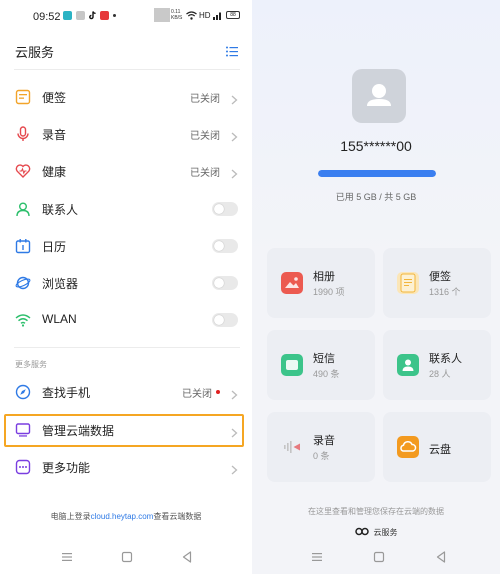 The height and width of the screenshot is (574, 500). What do you see at coordinates (23, 209) in the screenshot?
I see `contacts-icon` at bounding box center [23, 209].